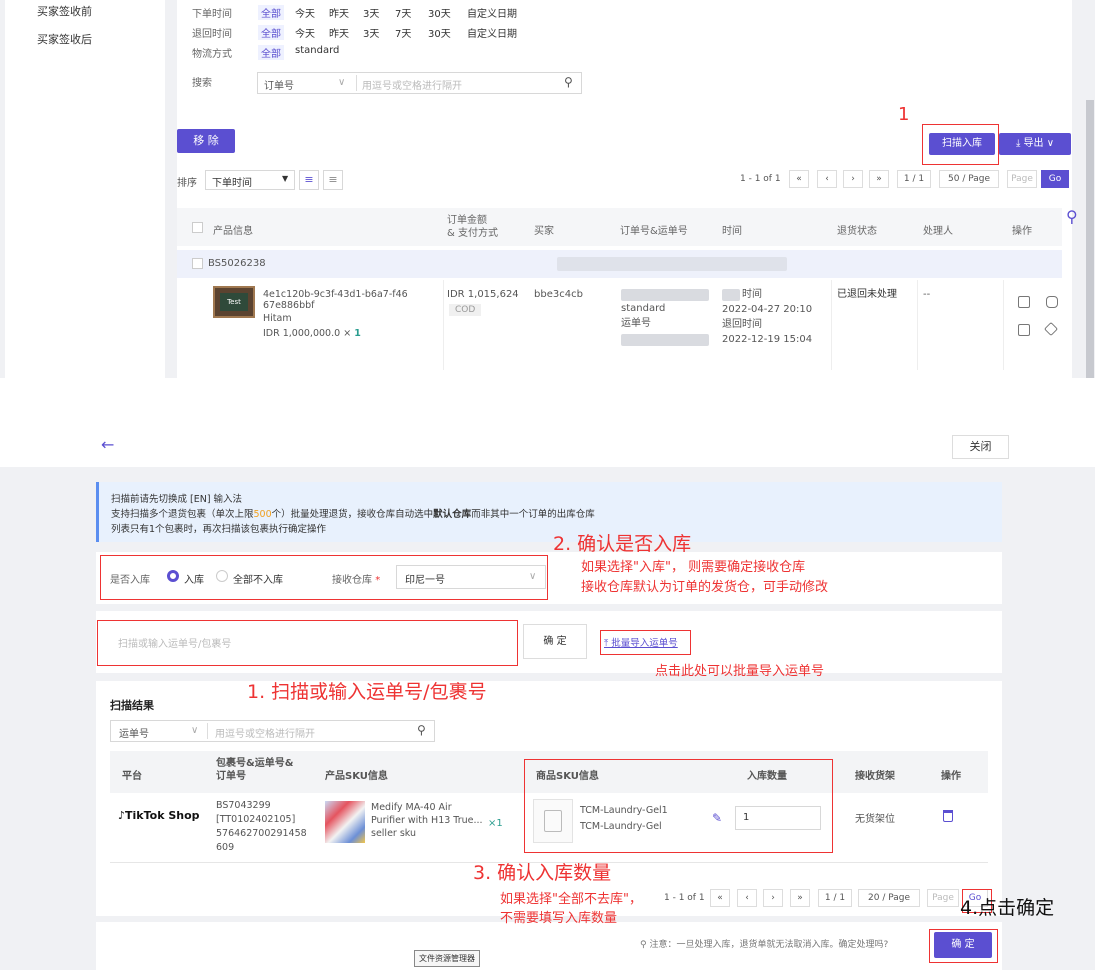 The height and width of the screenshot is (970, 1095). Describe the element at coordinates (197, 263) in the screenshot. I see `row-checkbox` at that location.